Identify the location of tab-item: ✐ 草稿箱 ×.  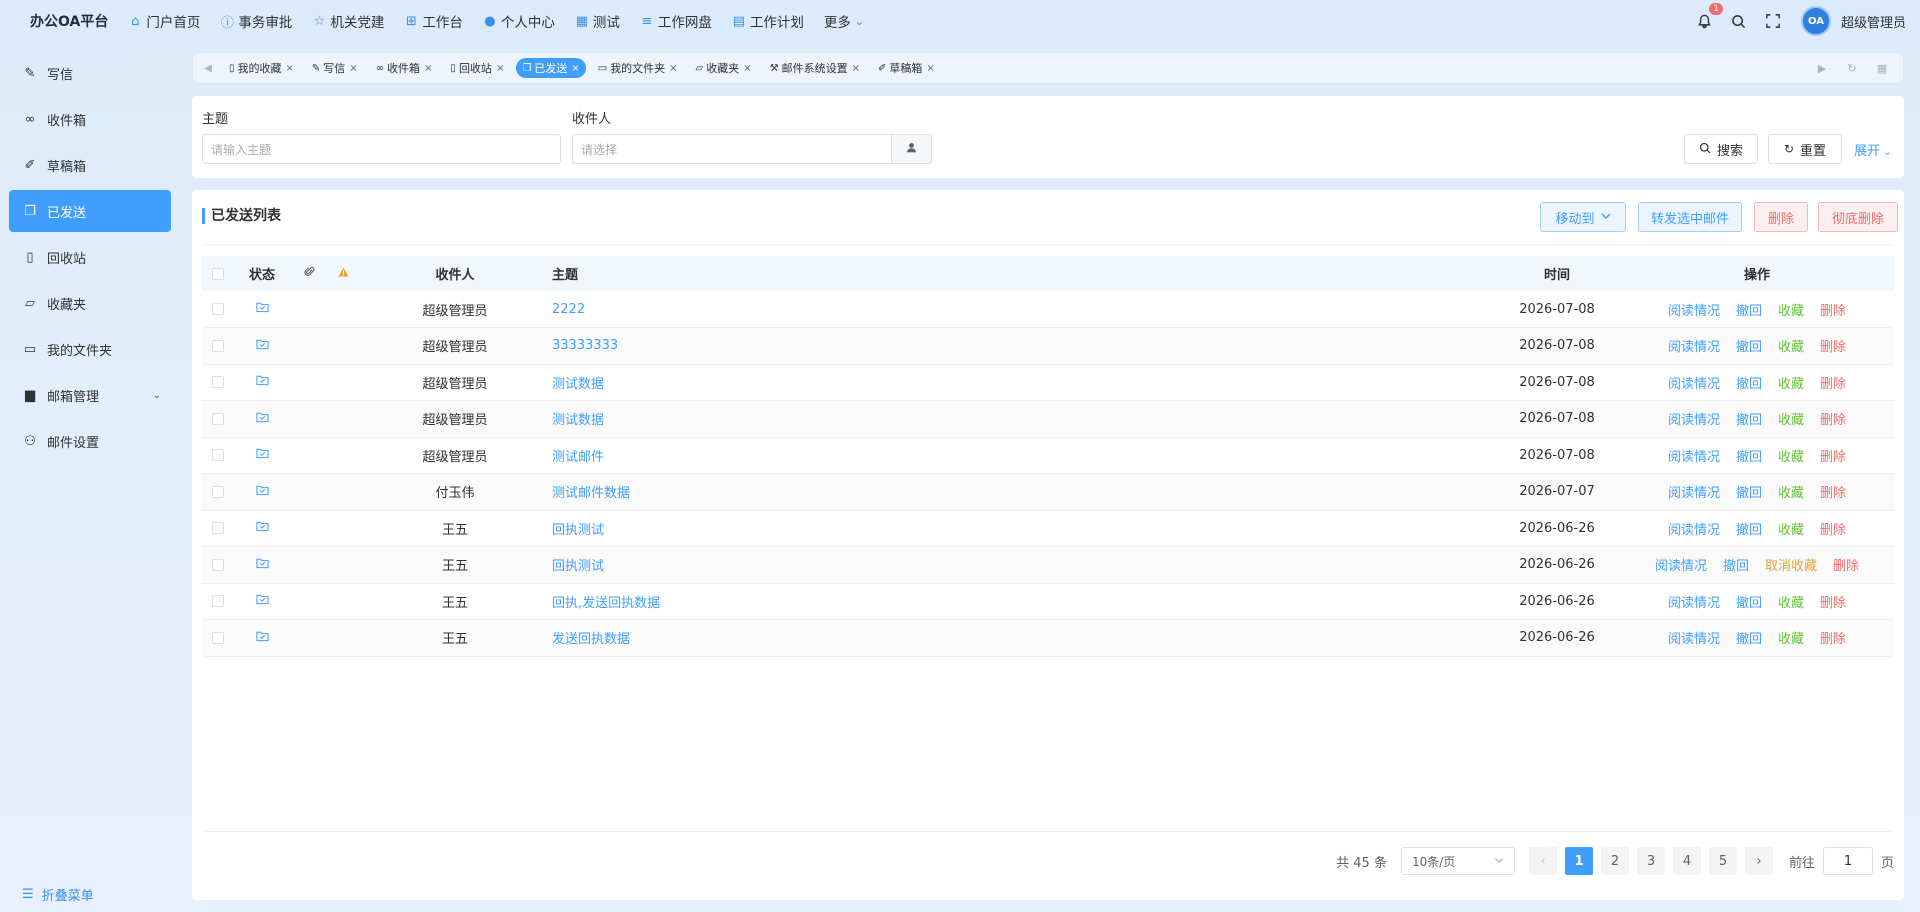
(906, 68).